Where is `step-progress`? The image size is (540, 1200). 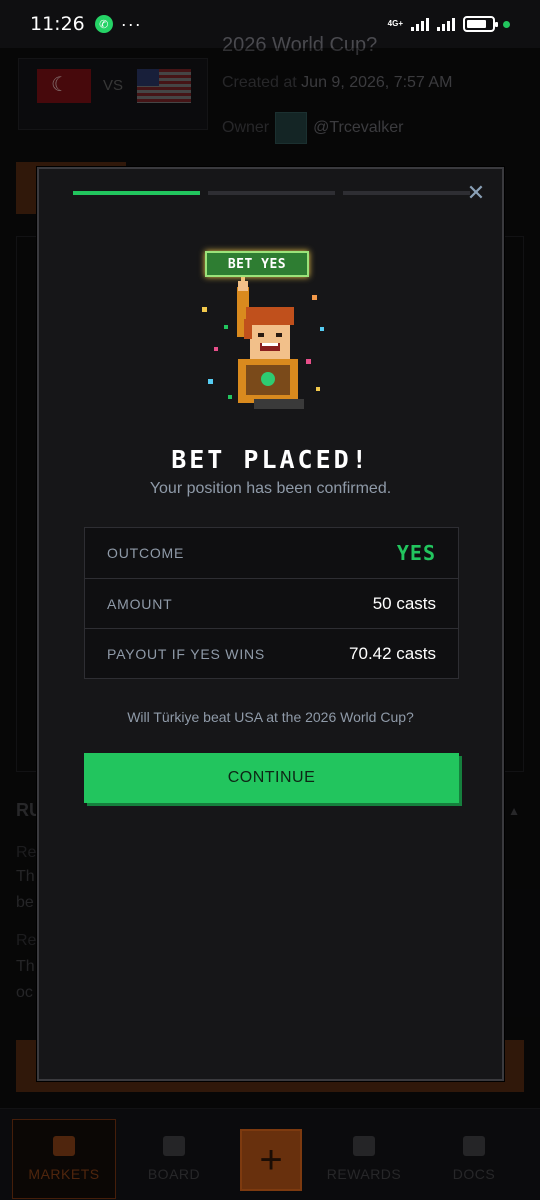
step-progress is located at coordinates (271, 193).